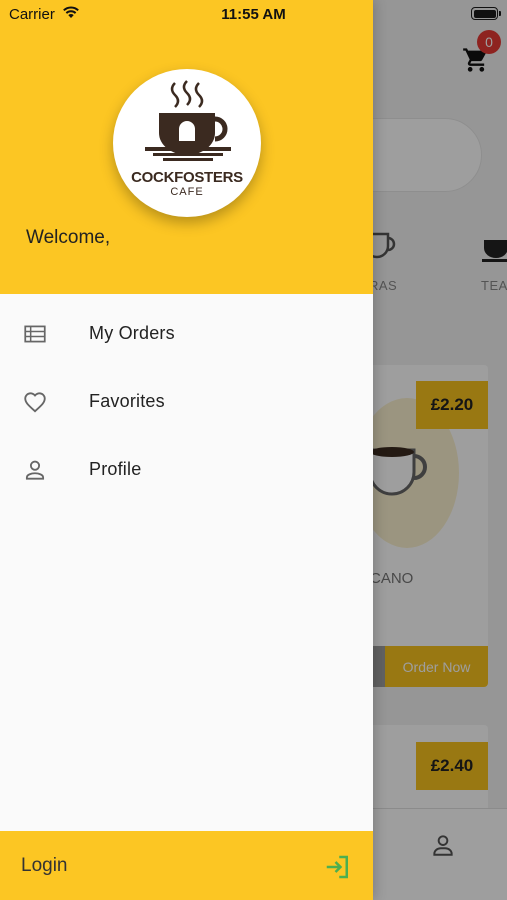 The height and width of the screenshot is (900, 507). I want to click on login-label: Login, so click(44, 865).